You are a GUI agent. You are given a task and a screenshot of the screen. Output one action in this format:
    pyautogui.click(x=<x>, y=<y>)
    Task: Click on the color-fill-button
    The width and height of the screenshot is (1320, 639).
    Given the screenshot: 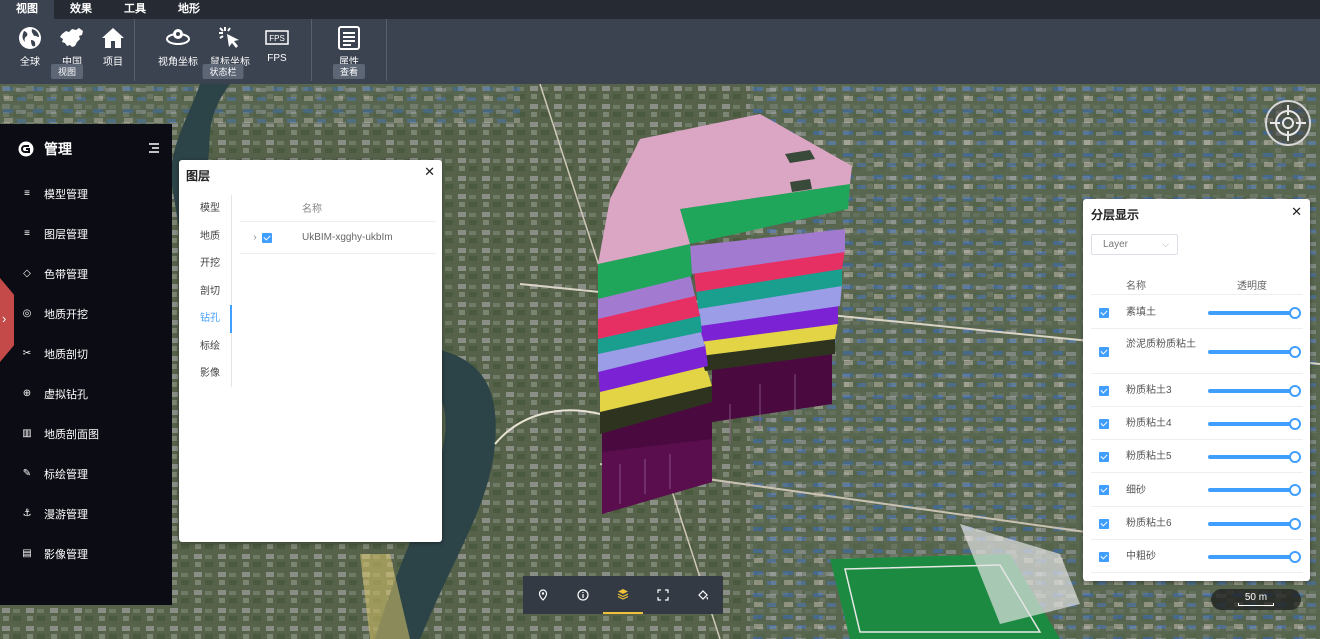 What is the action you would take?
    pyautogui.click(x=703, y=595)
    